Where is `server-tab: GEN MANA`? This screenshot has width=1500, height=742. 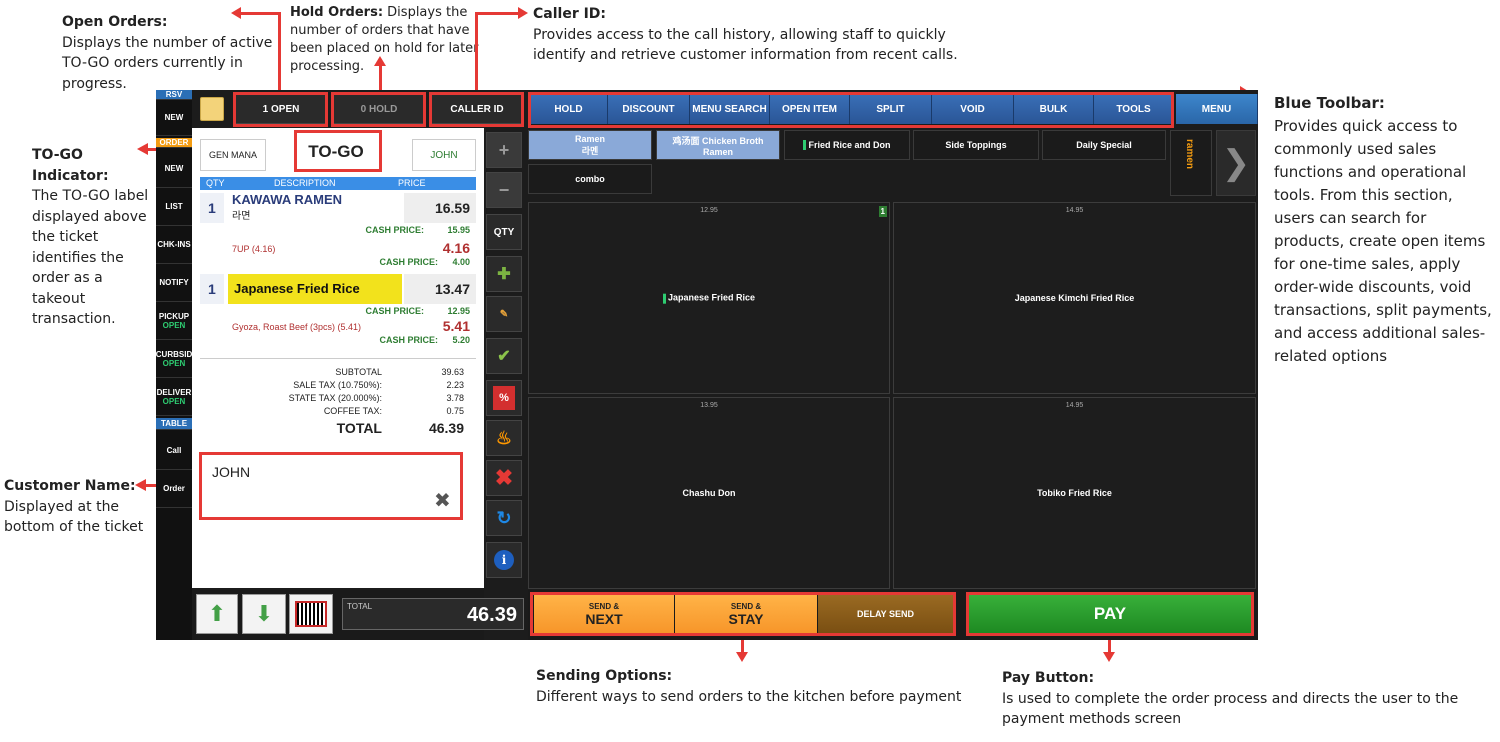 server-tab: GEN MANA is located at coordinates (233, 155).